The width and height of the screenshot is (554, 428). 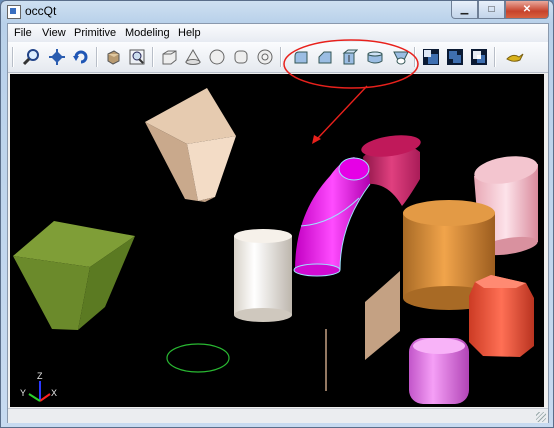 I want to click on rotate-icon, so click(x=81, y=57).